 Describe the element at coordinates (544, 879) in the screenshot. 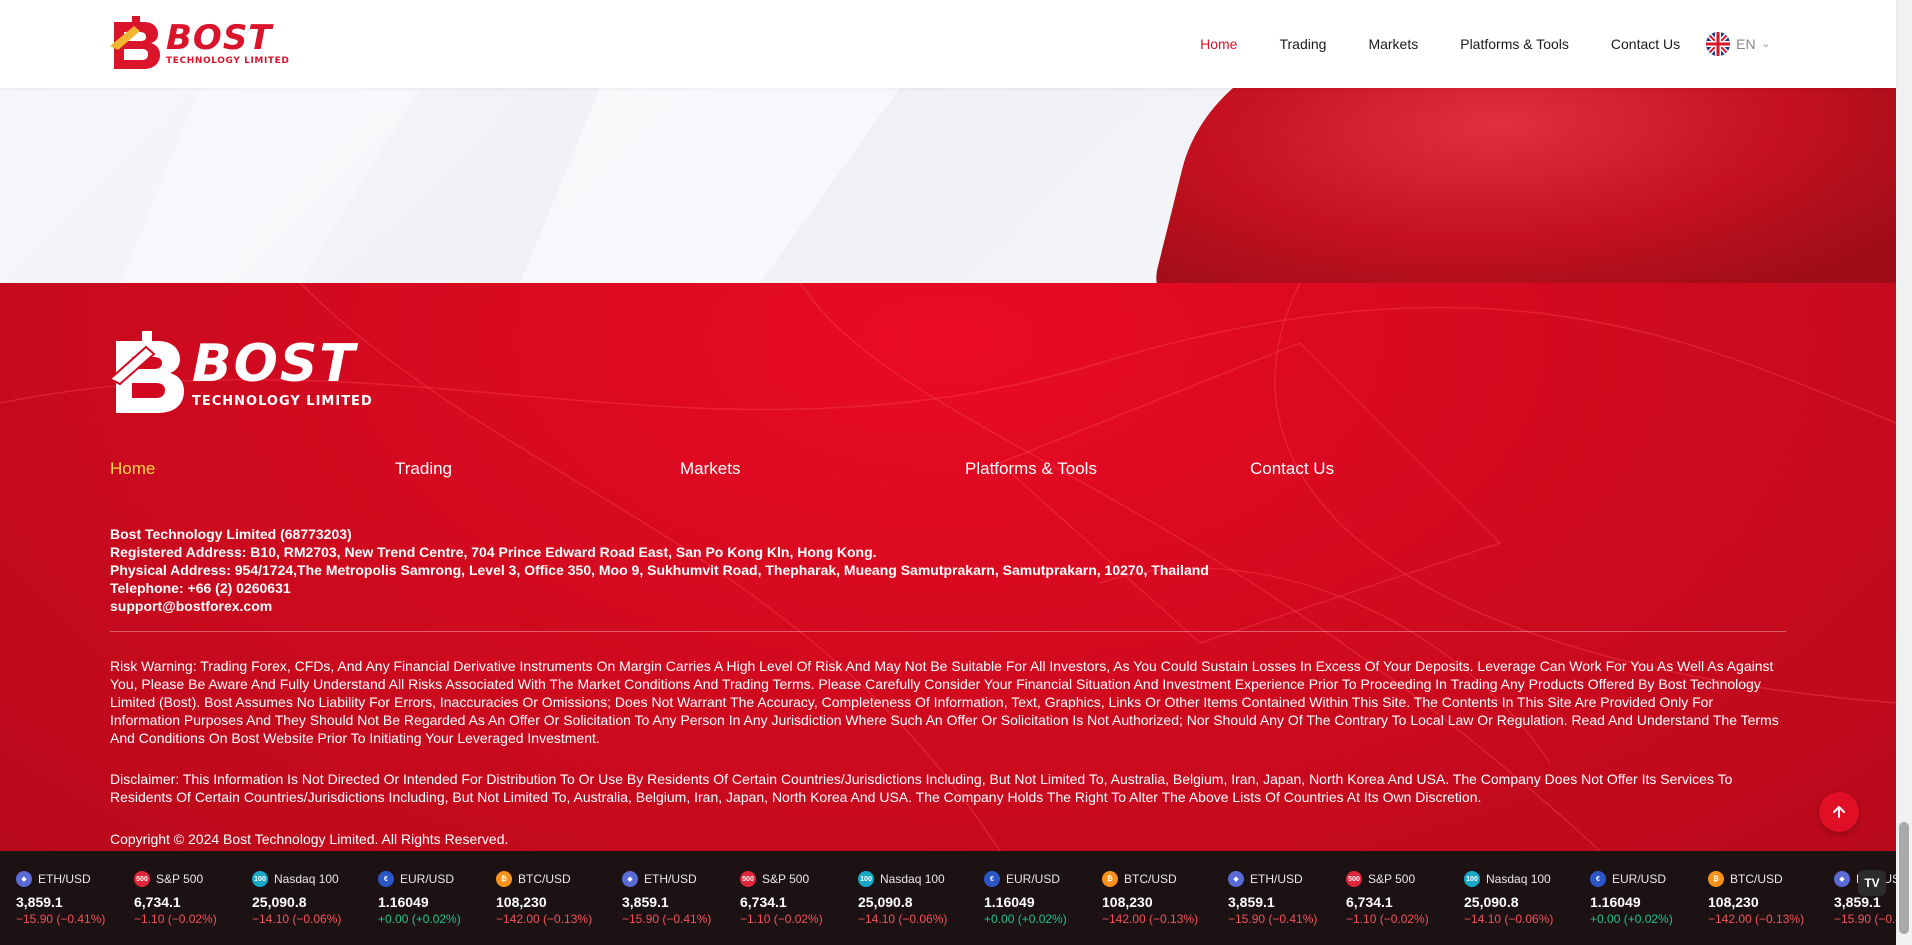

I see `ticker-symbol: BTC/USD` at that location.